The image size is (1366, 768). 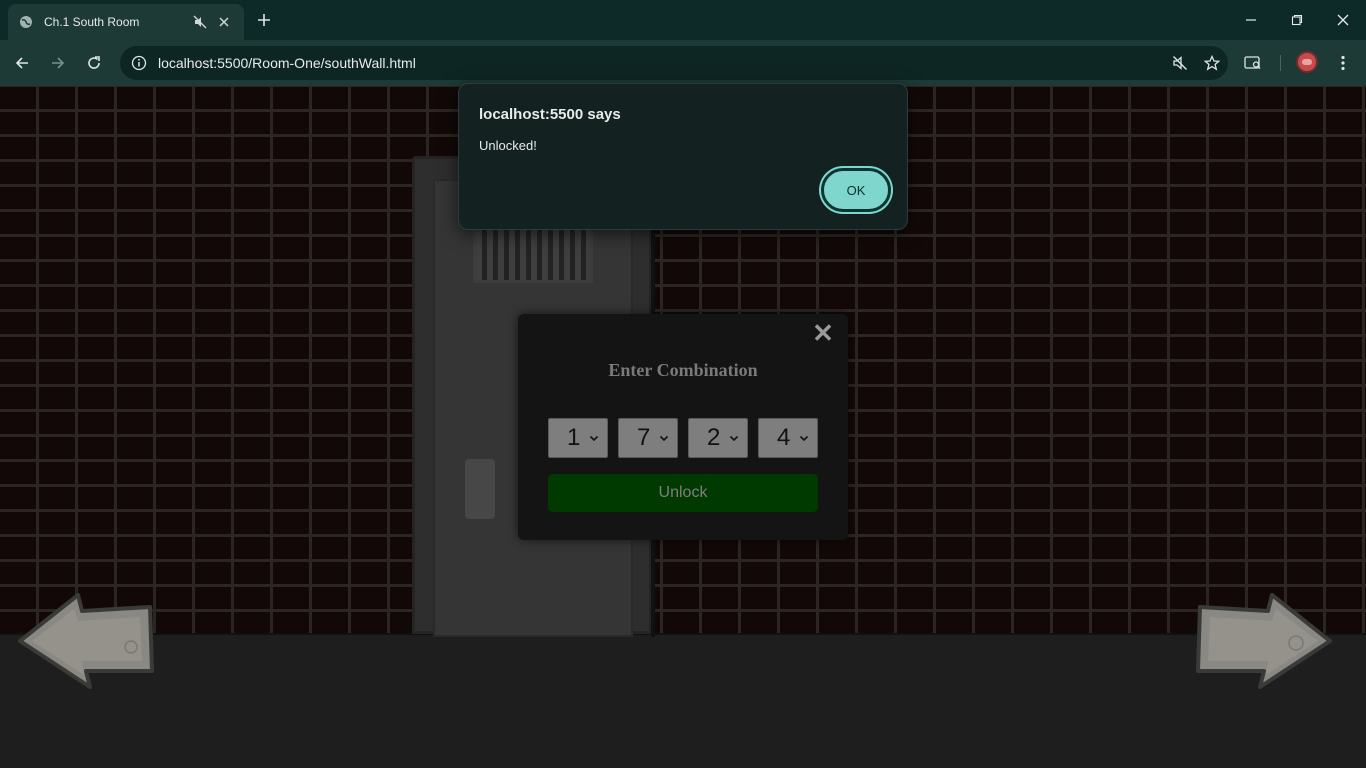 What do you see at coordinates (224, 22) in the screenshot?
I see `close-tab-icon` at bounding box center [224, 22].